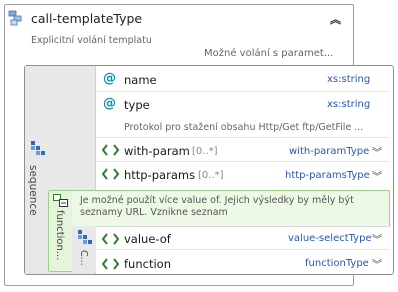 Image resolution: width=398 pixels, height=292 pixels. I want to click on row-name: type, so click(137, 105).